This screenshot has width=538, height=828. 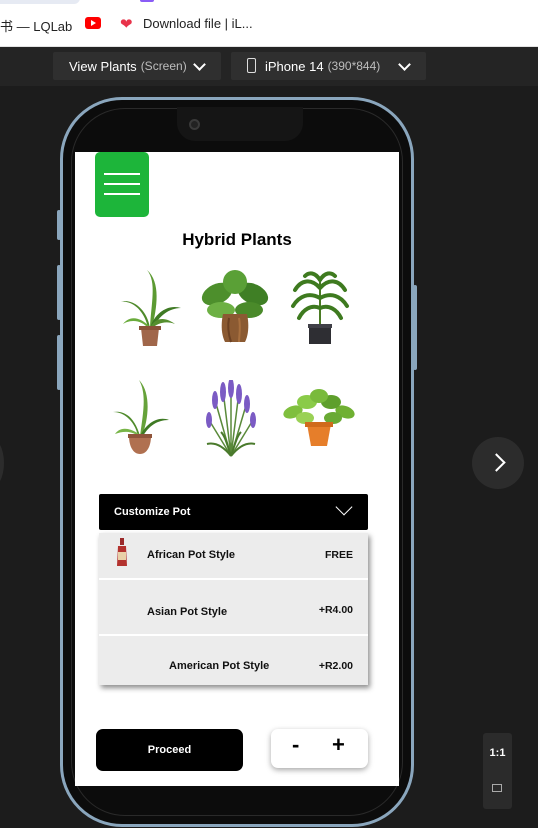 What do you see at coordinates (126, 24) in the screenshot?
I see `heart-icon: ❤` at bounding box center [126, 24].